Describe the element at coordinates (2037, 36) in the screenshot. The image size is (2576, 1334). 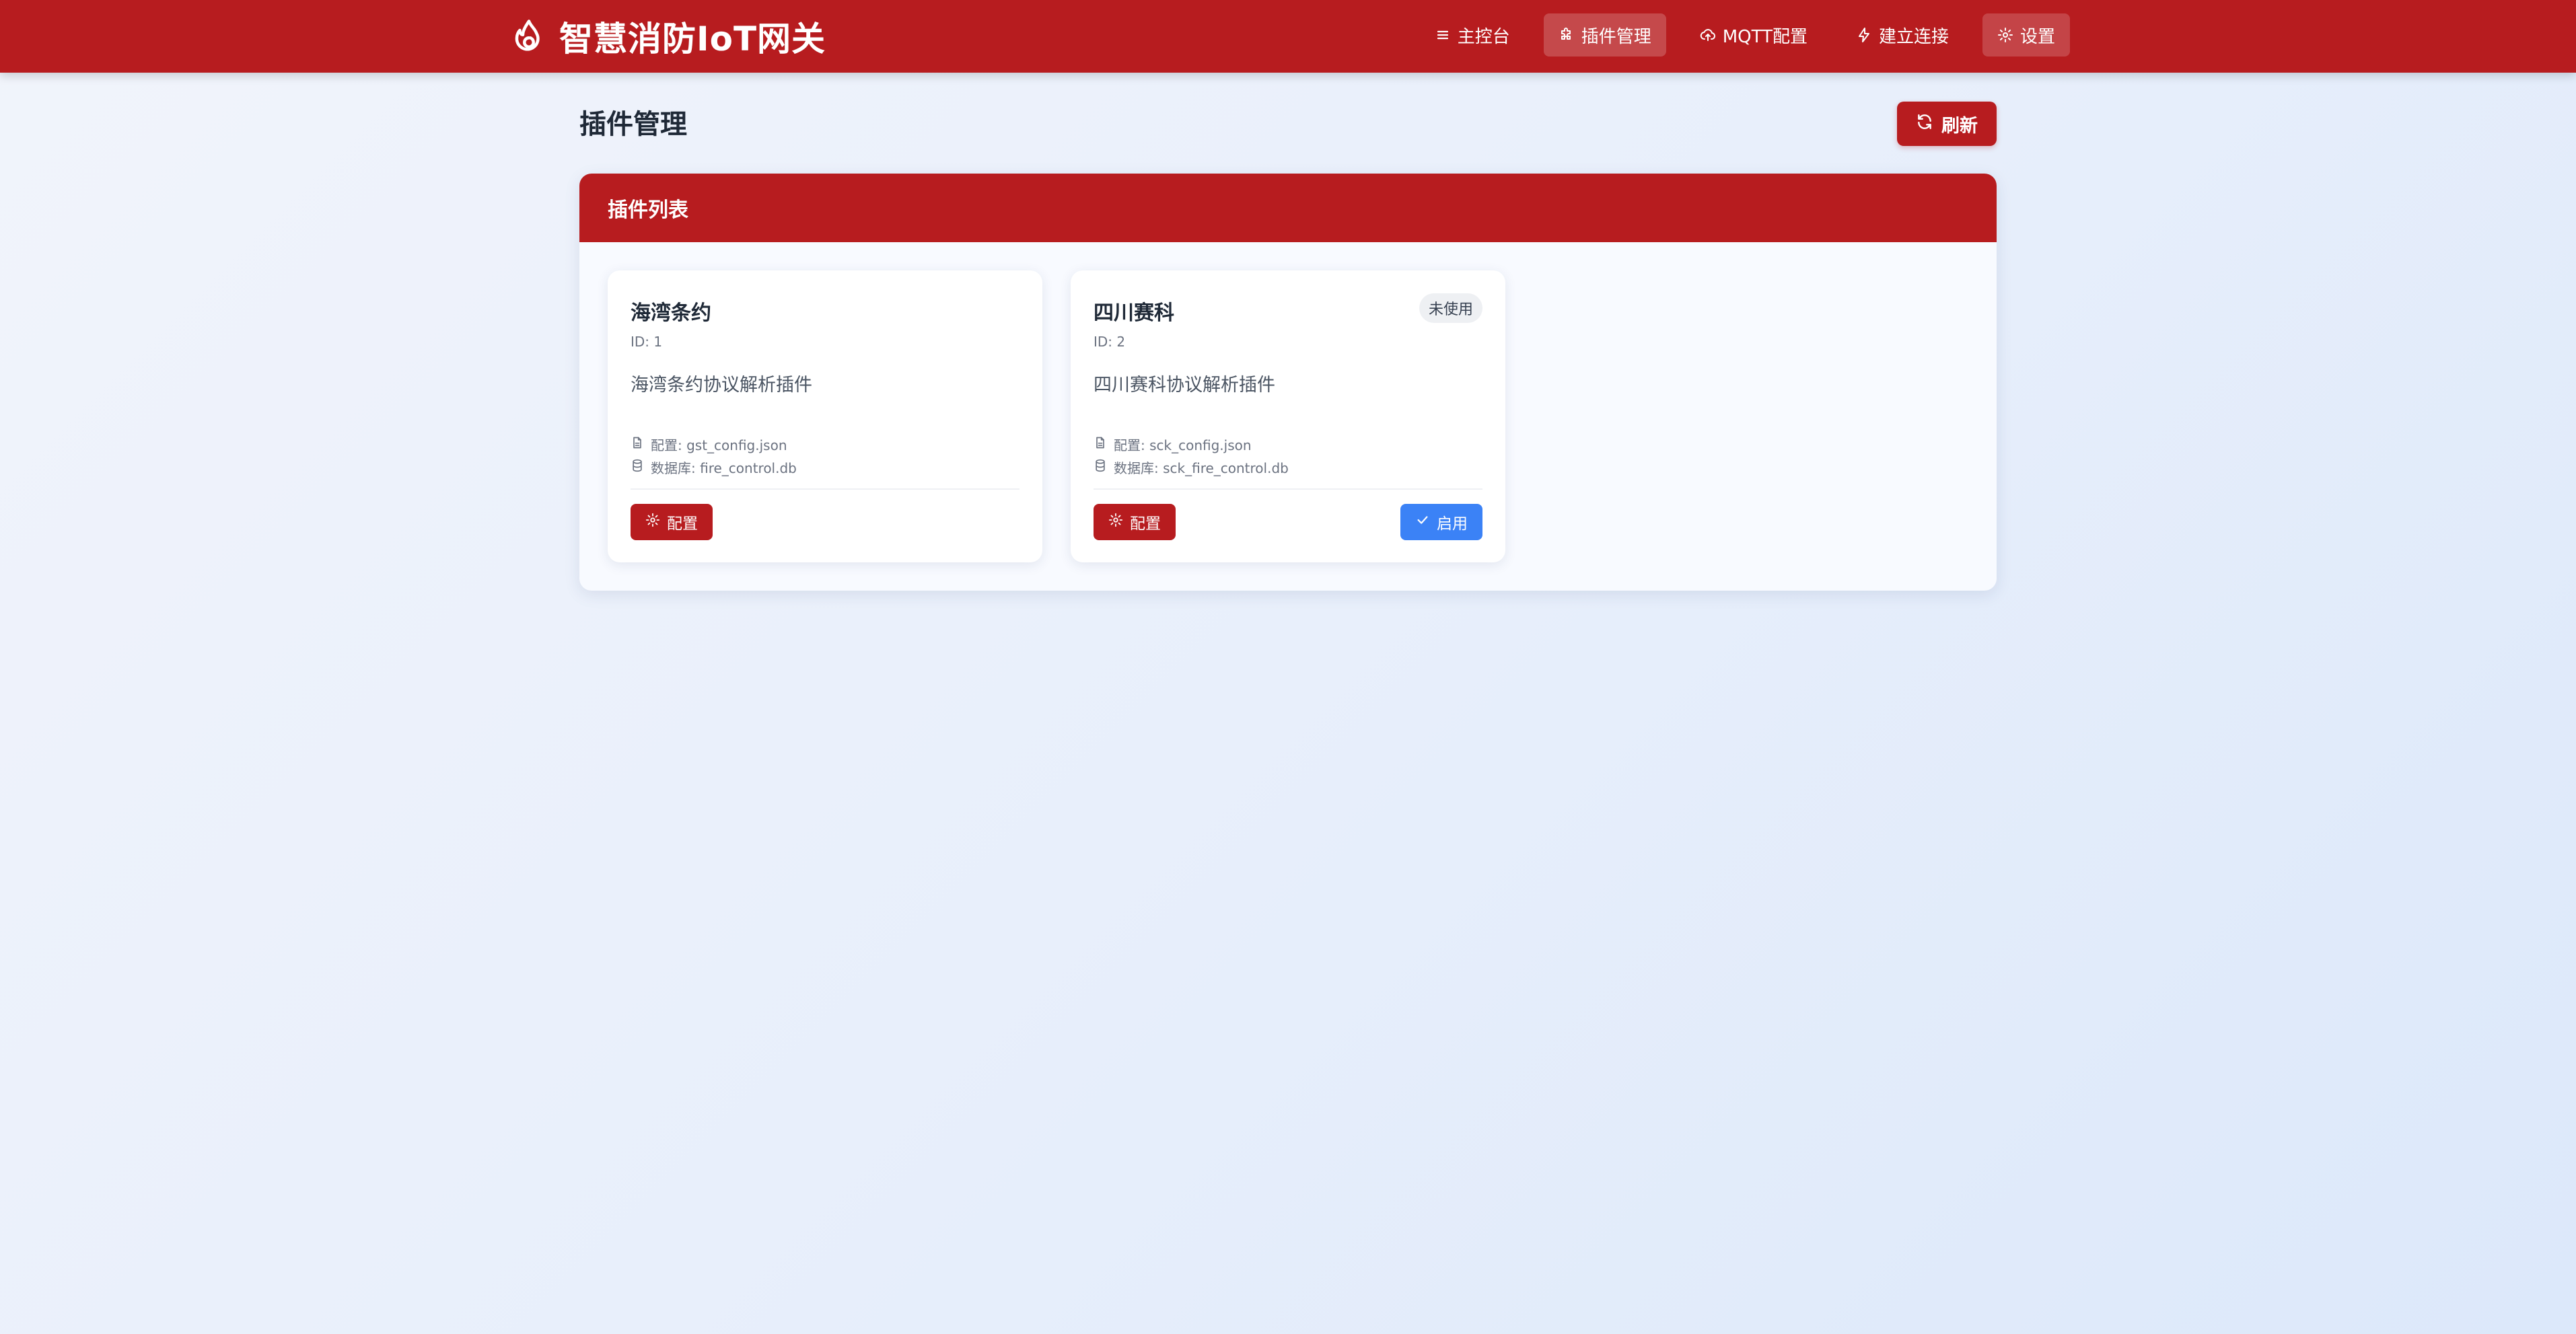
I see `nav-item-label: 设置` at that location.